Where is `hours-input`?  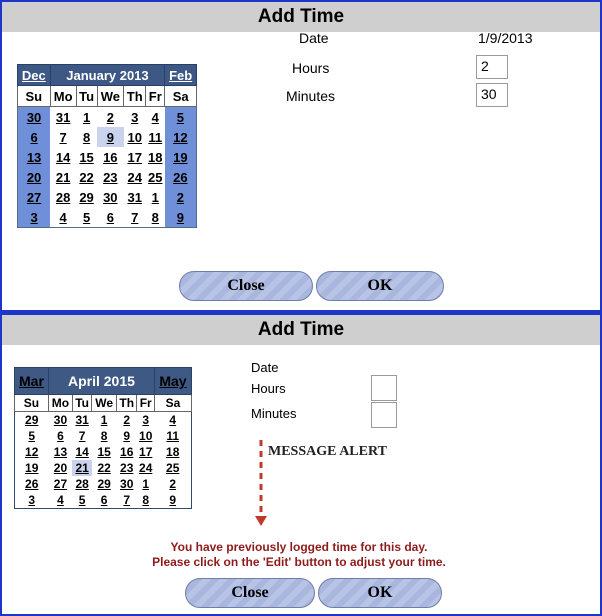
hours-input is located at coordinates (384, 388).